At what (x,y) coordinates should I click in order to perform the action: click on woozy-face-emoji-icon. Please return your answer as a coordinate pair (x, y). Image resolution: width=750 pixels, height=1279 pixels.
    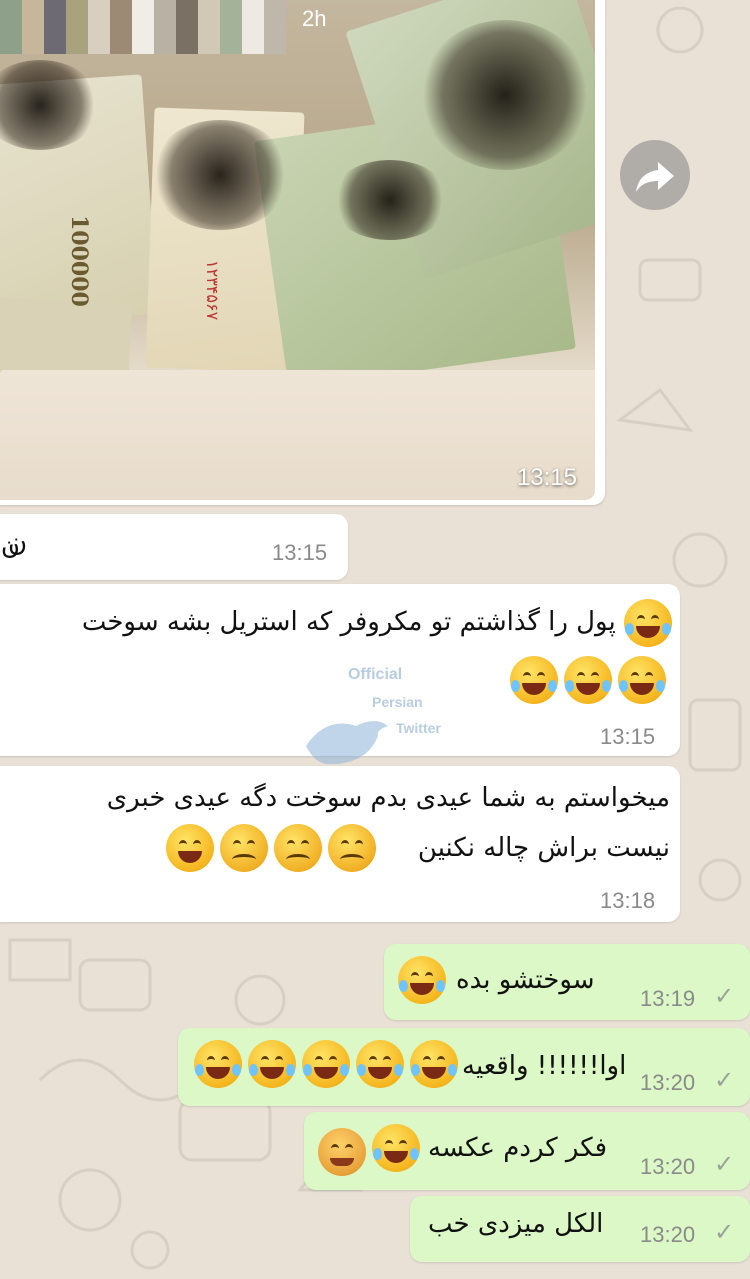
    Looking at the image, I should click on (190, 848).